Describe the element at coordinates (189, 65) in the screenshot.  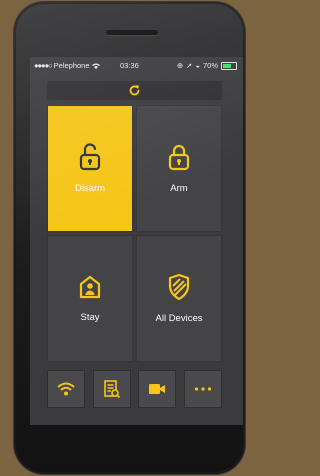
I see `location-status-icon: ➚` at that location.